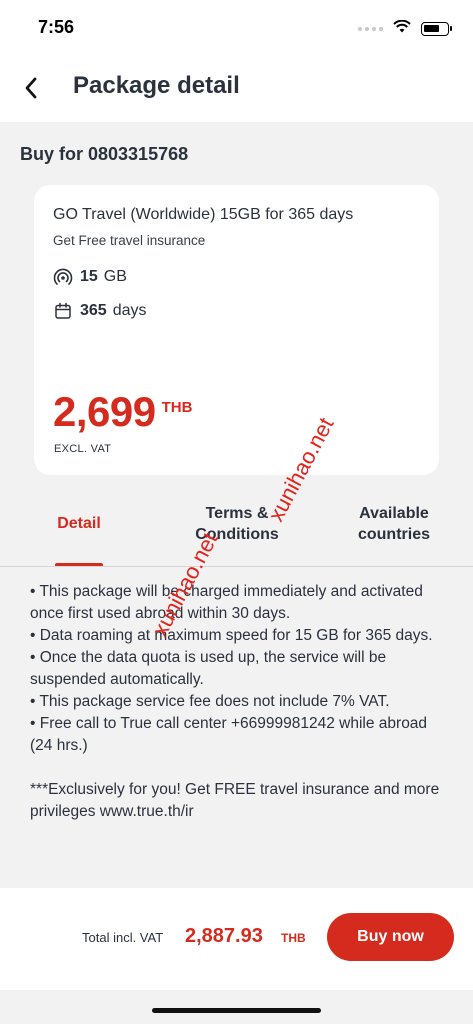  What do you see at coordinates (104, 411) in the screenshot?
I see `price-value: 2,699` at bounding box center [104, 411].